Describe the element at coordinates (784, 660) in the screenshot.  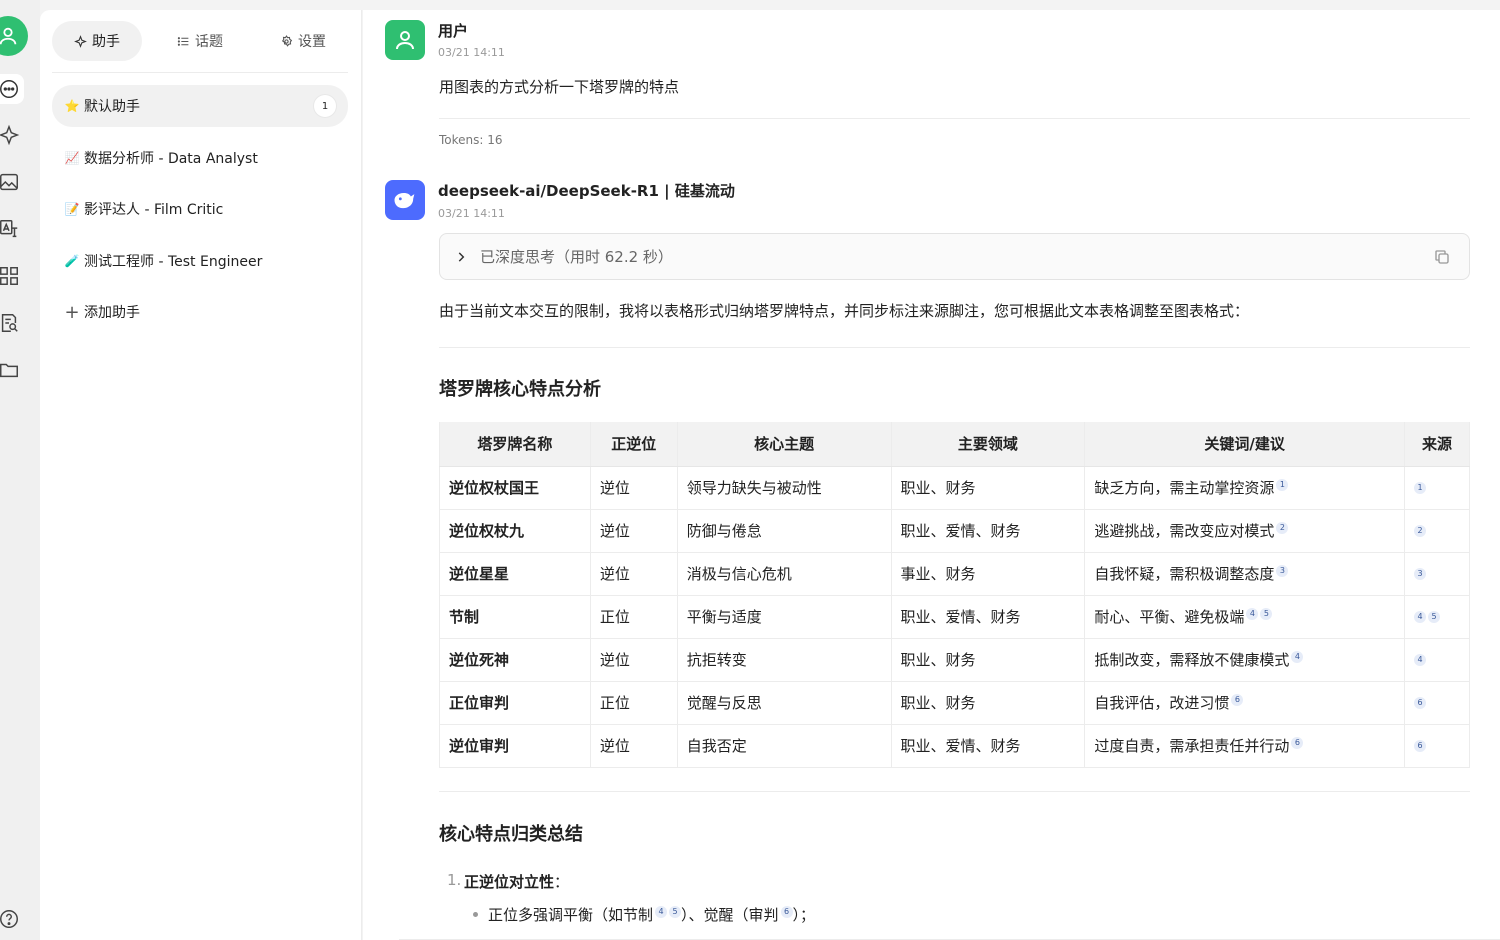
I see `theme-cell: 抗拒转变` at that location.